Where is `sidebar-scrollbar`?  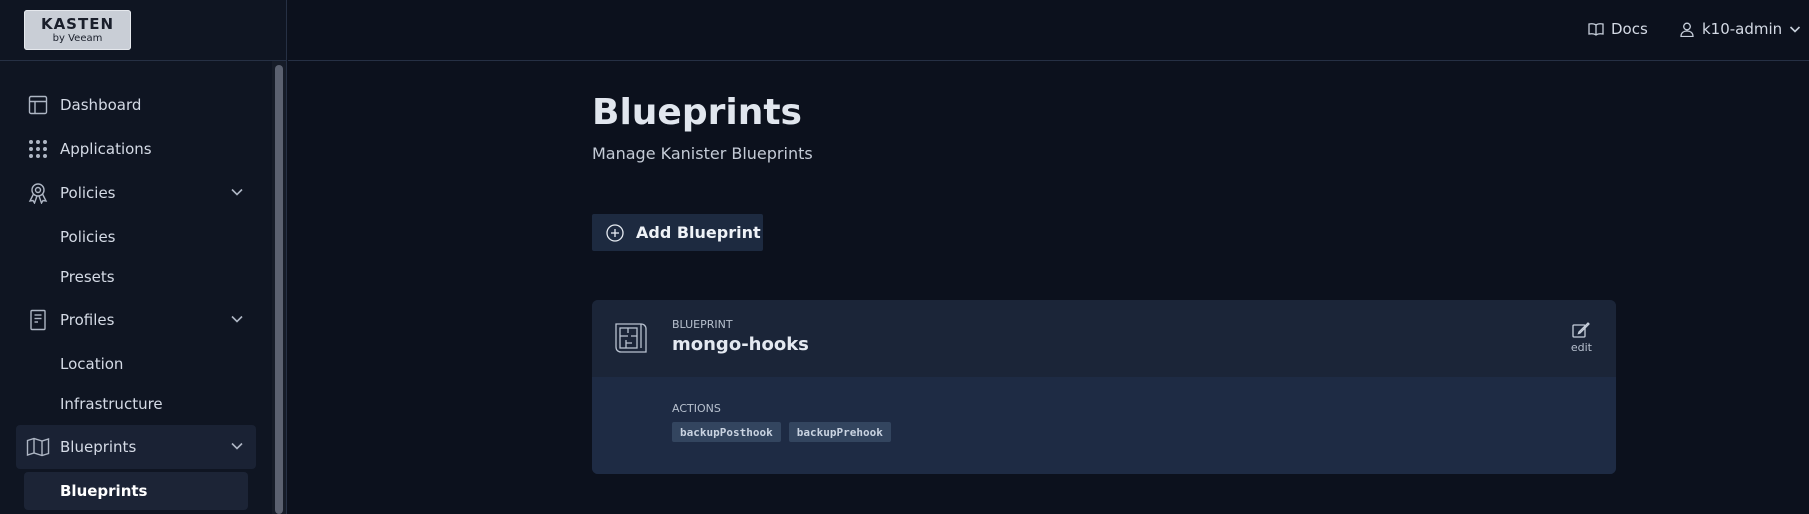 sidebar-scrollbar is located at coordinates (279, 287).